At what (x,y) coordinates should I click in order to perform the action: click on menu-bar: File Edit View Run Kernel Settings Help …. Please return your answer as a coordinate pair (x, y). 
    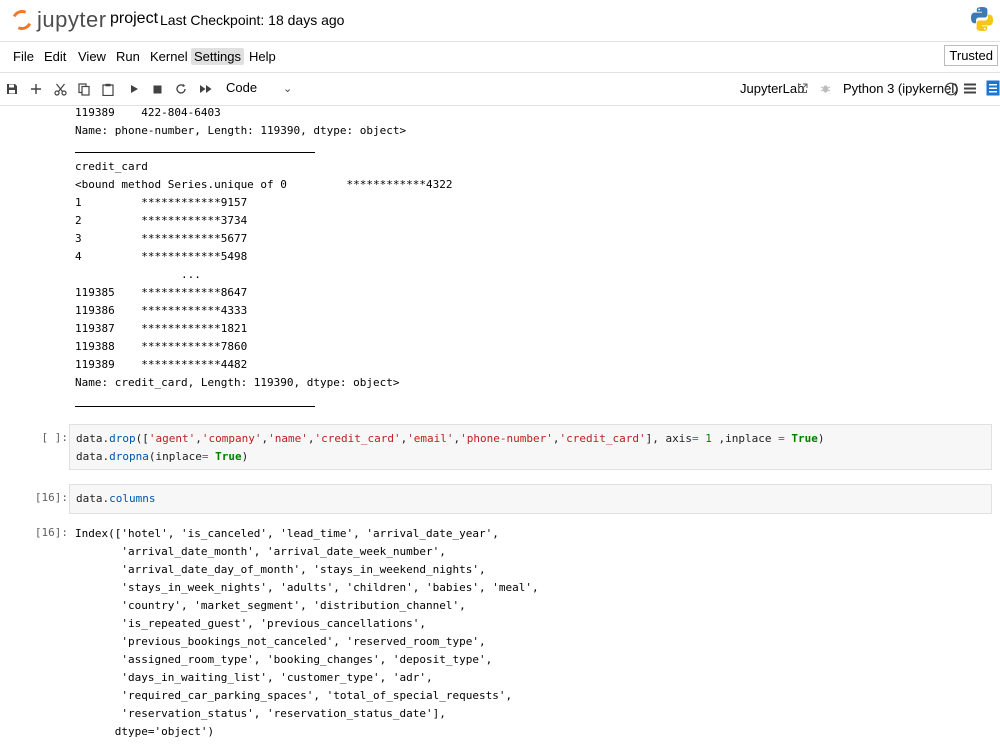
    Looking at the image, I should click on (500, 57).